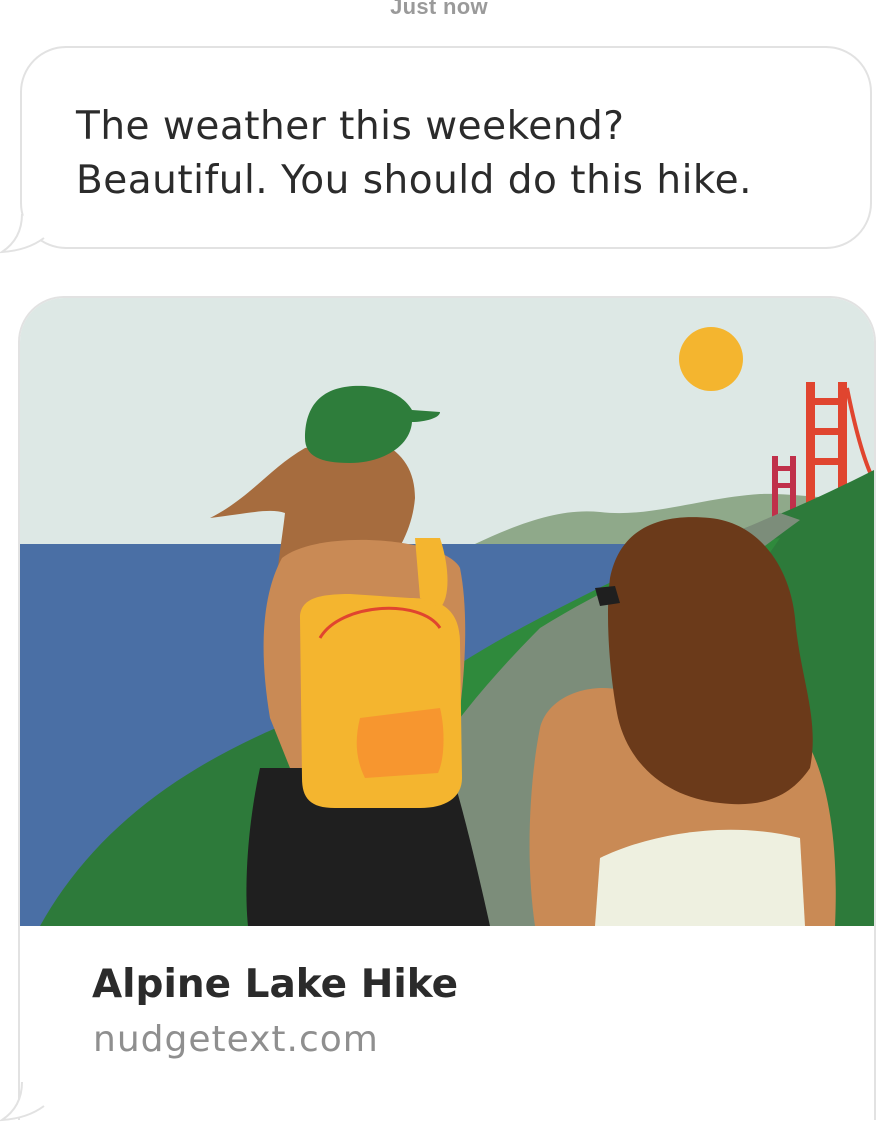  I want to click on link-domain: nudgetext.com, so click(236, 1039).